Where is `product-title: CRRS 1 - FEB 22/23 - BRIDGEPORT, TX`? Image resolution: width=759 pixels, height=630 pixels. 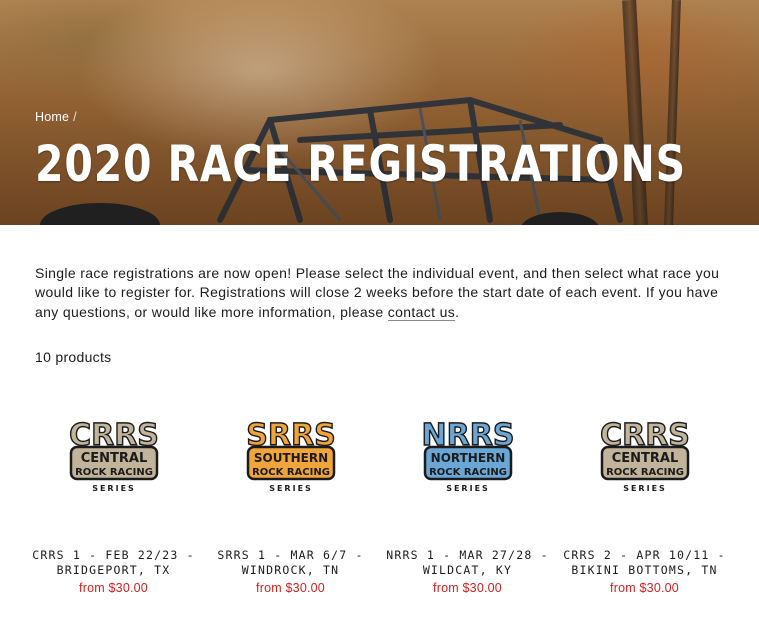
product-title: CRRS 1 - FEB 22/23 - BRIDGEPORT, TX is located at coordinates (113, 562).